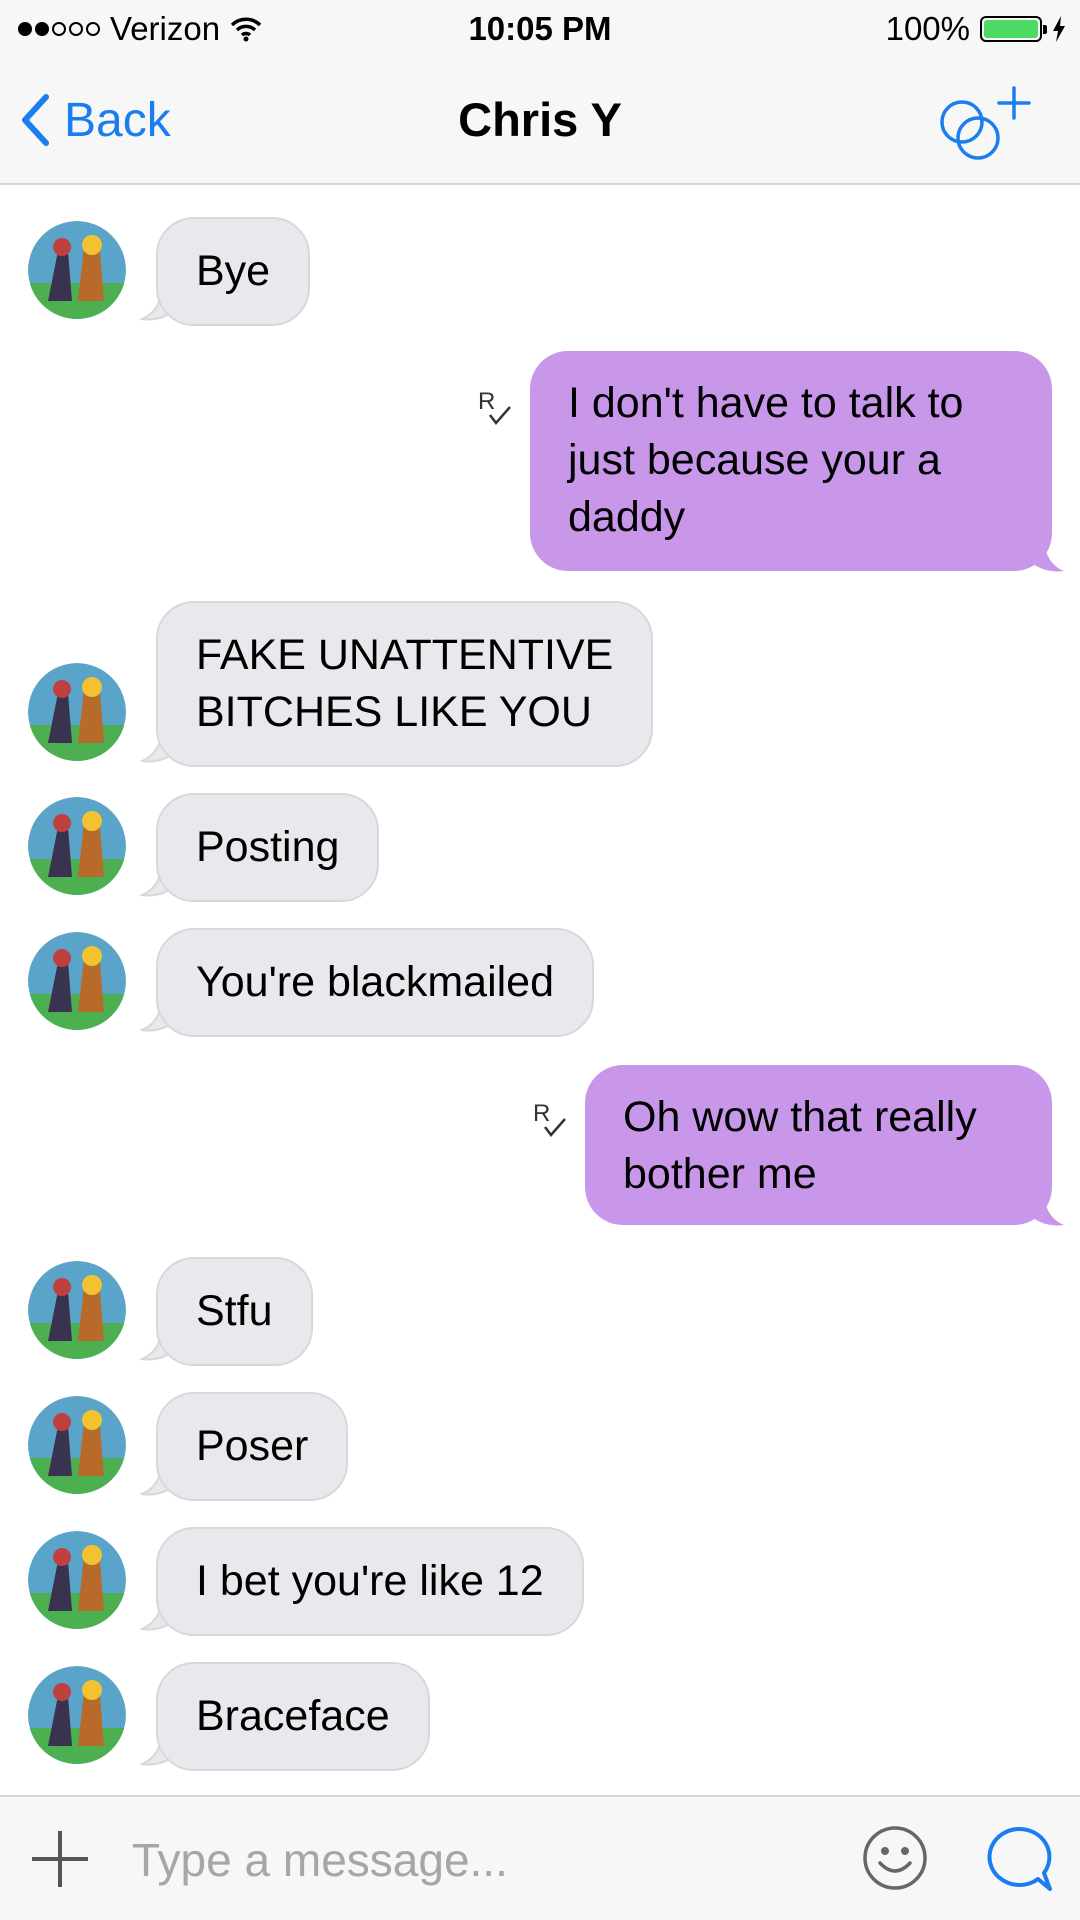 Image resolution: width=1080 pixels, height=1920 pixels. I want to click on message-row-incoming: Poser, so click(540, 1446).